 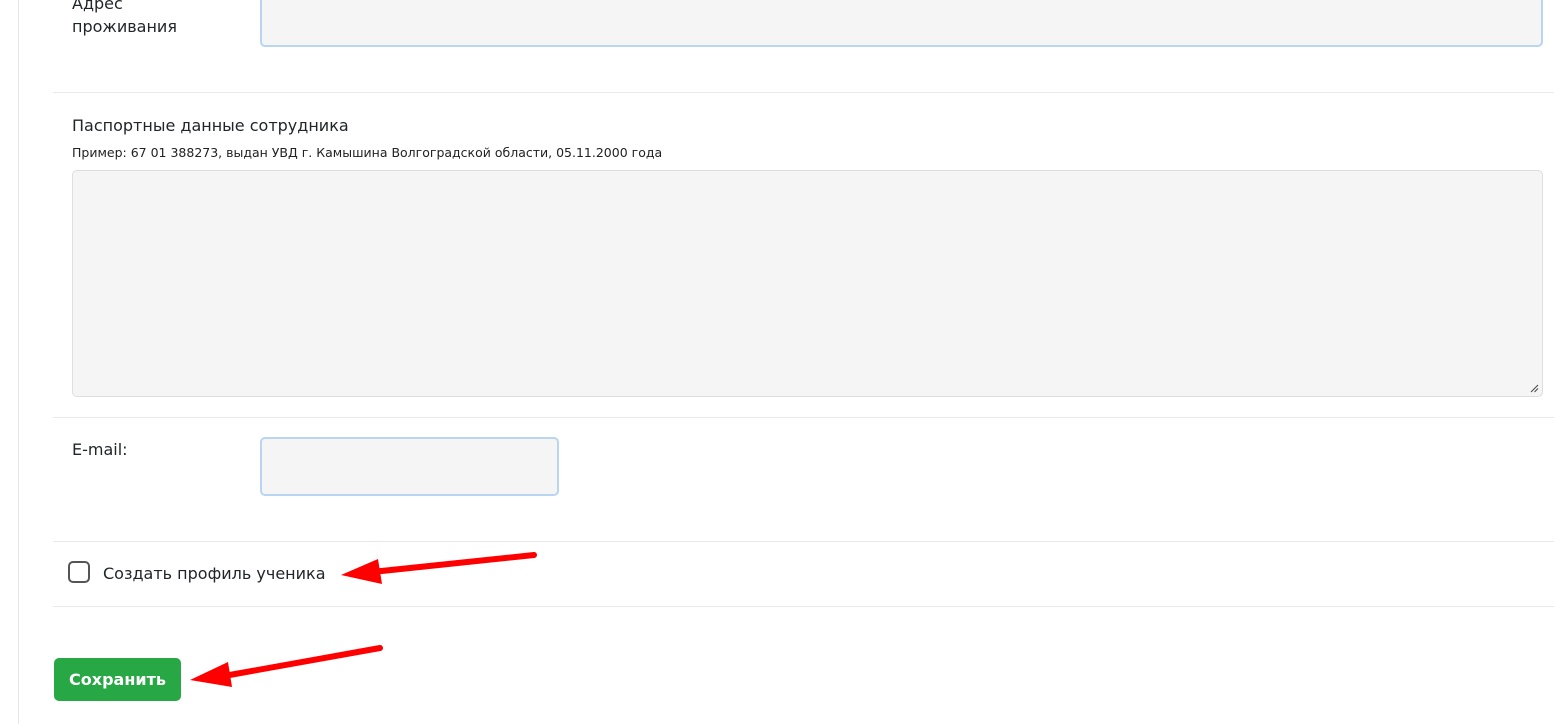 I want to click on passport-label: Паспортные данные сотрудника, so click(x=210, y=125).